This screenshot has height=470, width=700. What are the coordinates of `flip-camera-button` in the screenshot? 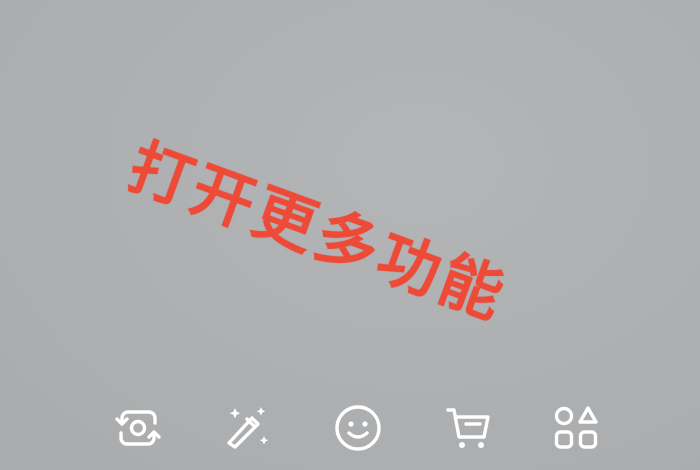 It's located at (138, 428).